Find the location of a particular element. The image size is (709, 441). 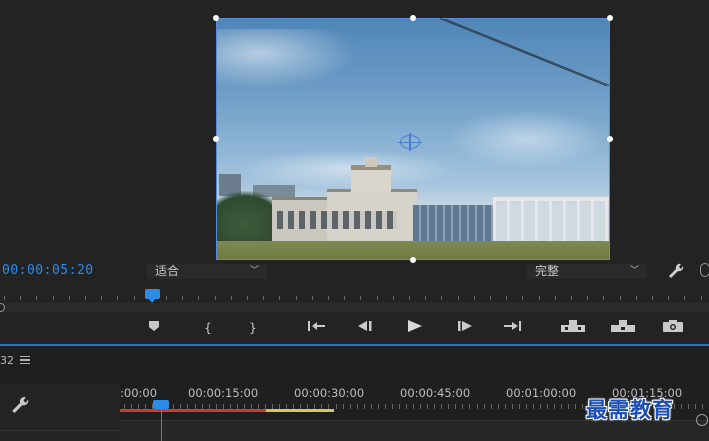

transform-handle-tr is located at coordinates (610, 18).